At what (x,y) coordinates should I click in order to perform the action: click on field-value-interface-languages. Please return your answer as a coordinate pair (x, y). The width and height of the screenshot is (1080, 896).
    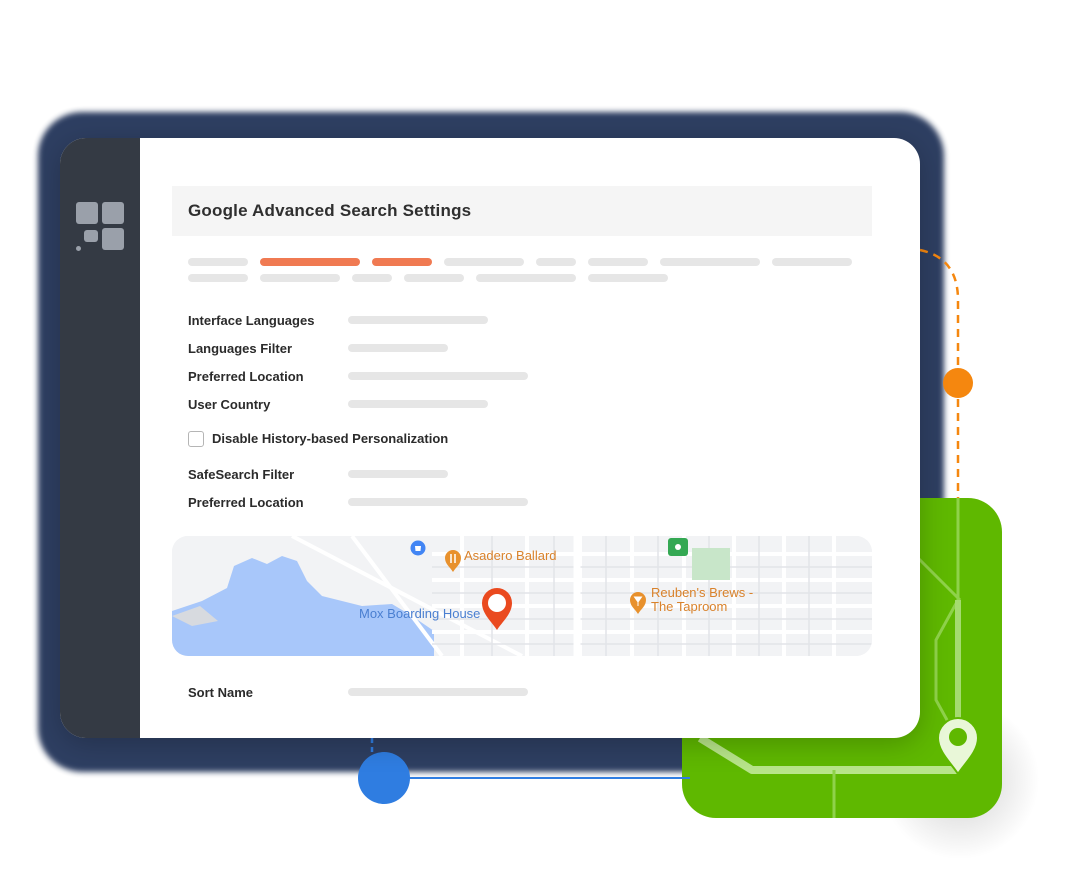
    Looking at the image, I should click on (418, 320).